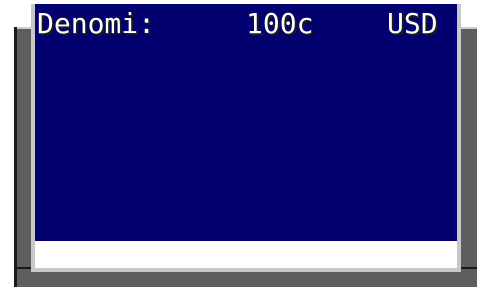 Image resolution: width=477 pixels, height=287 pixels. I want to click on status-bar, so click(246, 254).